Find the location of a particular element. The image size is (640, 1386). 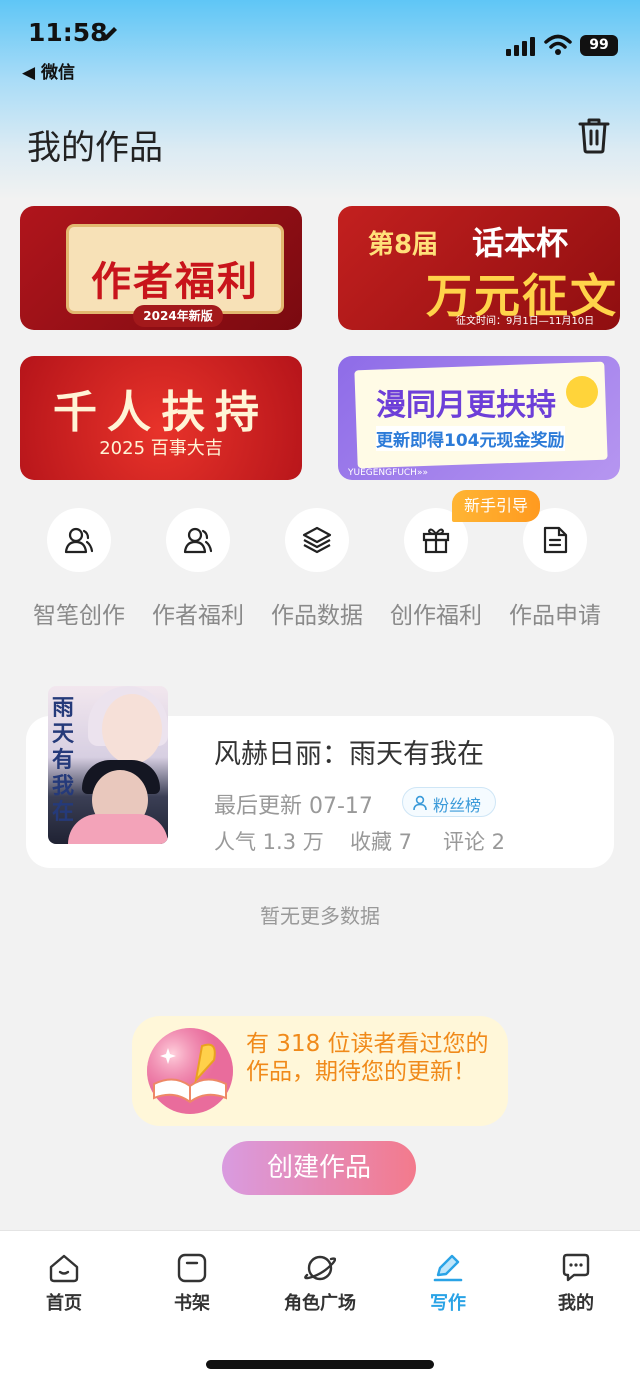

banner-thousand-support: 千人扶持 2025 百事大吉 is located at coordinates (161, 418).